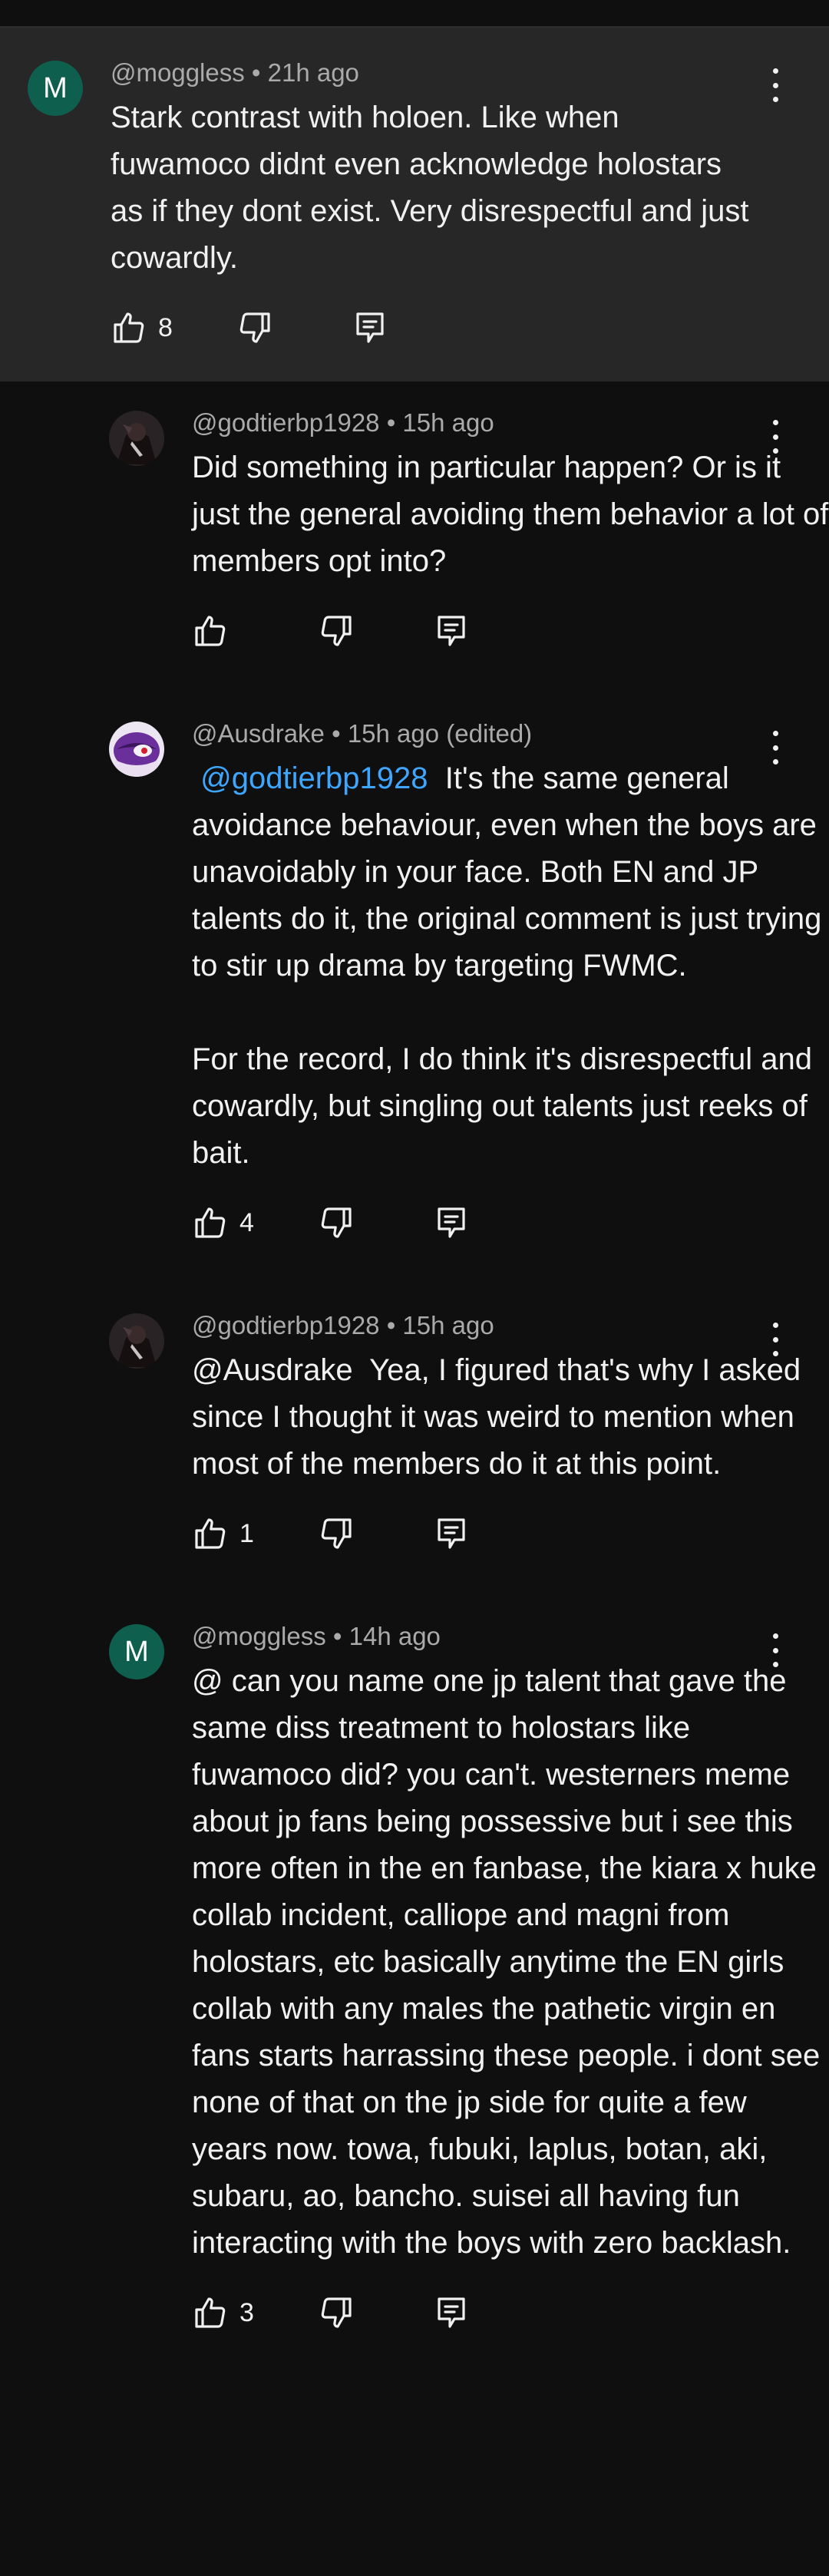 The image size is (829, 2576). What do you see at coordinates (433, 328) in the screenshot?
I see `comment-actions: 8` at bounding box center [433, 328].